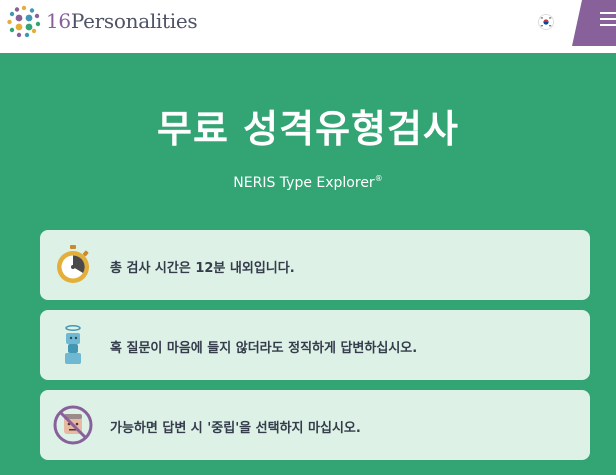  I want to click on logo-icon, so click(24, 22).